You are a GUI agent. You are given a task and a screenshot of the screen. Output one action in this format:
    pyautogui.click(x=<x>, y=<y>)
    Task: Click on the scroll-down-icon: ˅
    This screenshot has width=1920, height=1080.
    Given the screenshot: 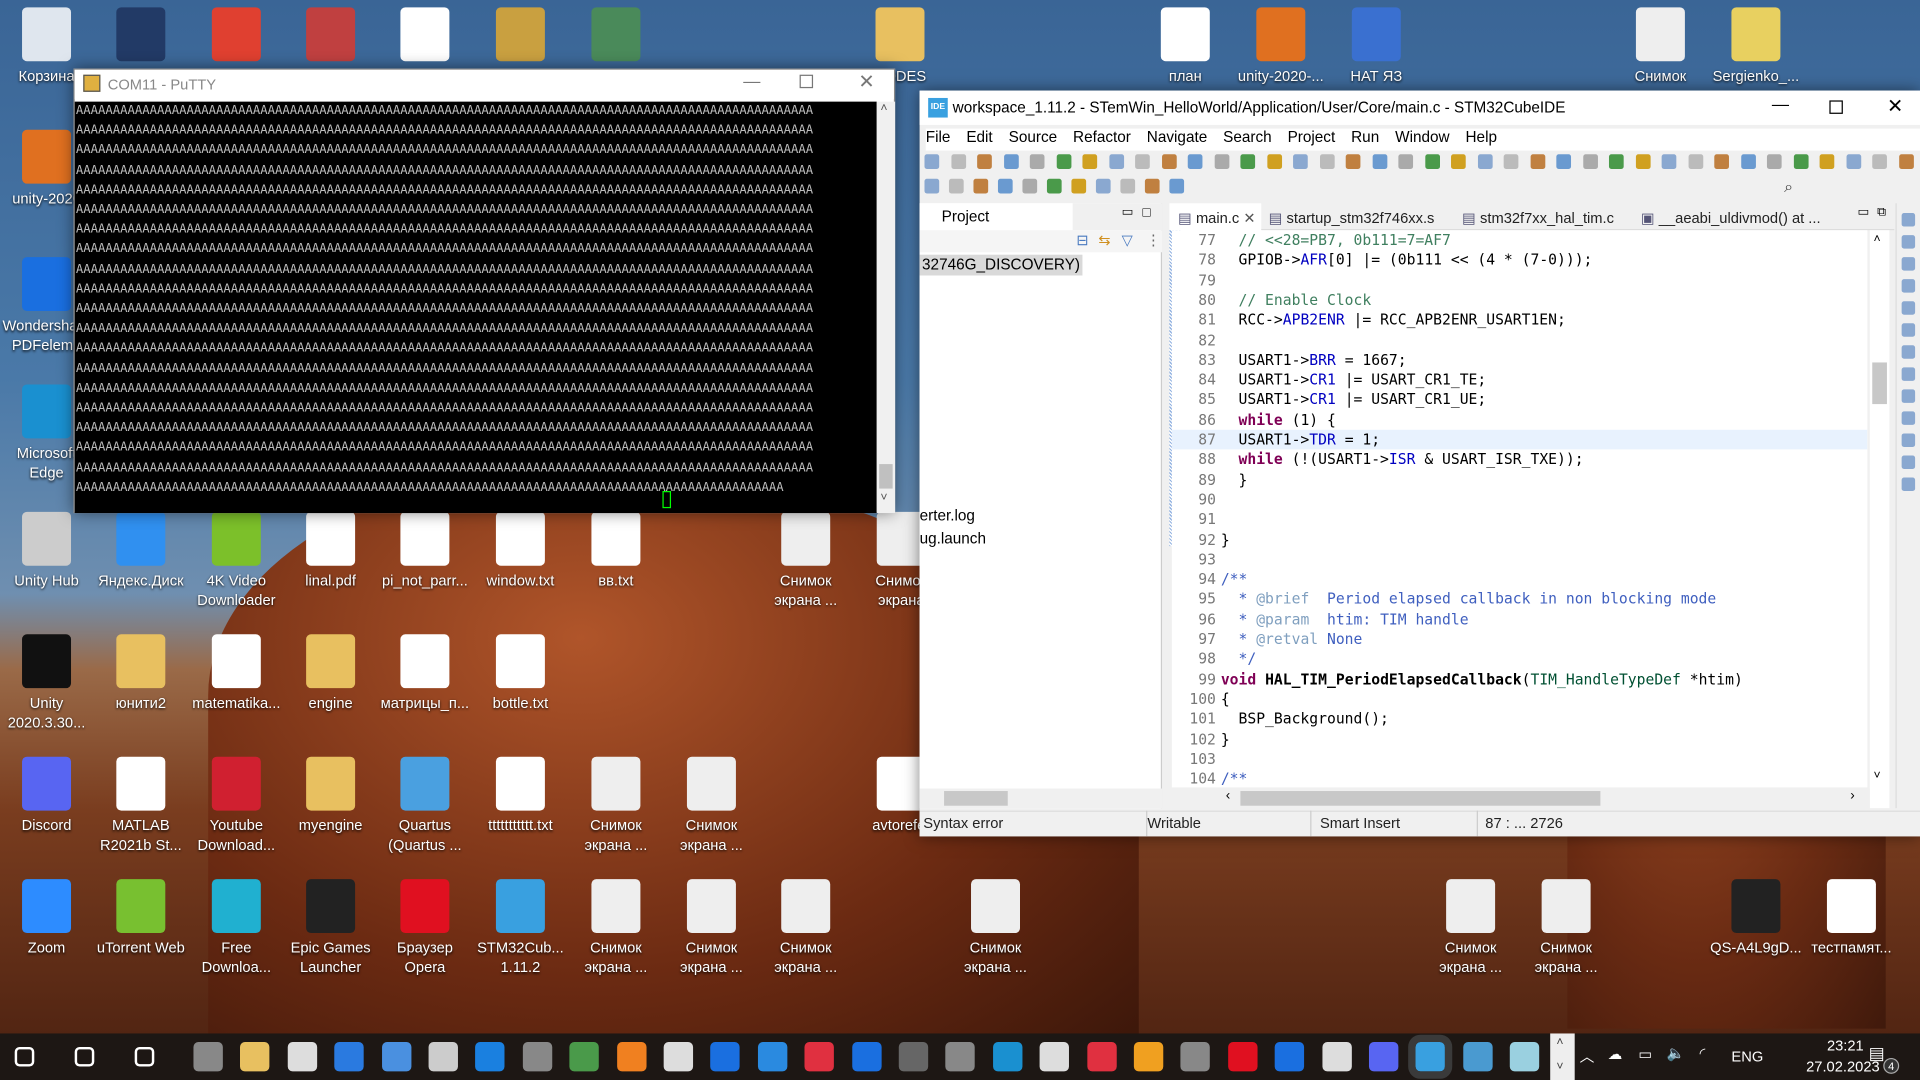 What is the action you would take?
    pyautogui.click(x=1876, y=775)
    